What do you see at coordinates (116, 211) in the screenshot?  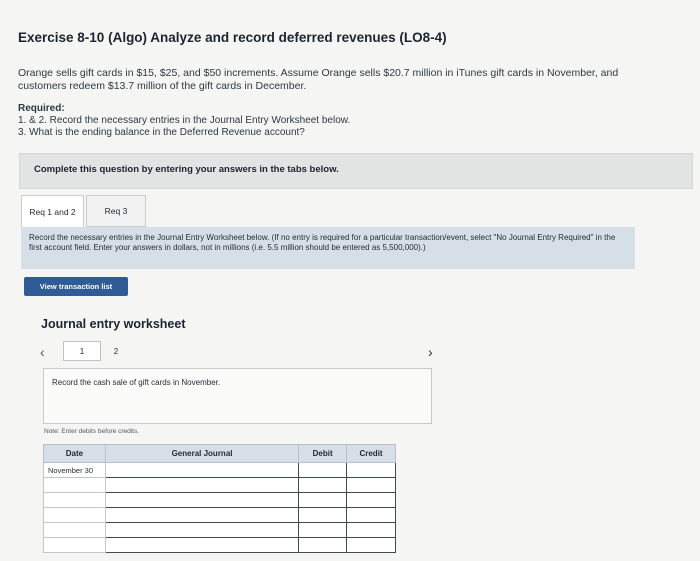 I see `tab-req-3: Req 3` at bounding box center [116, 211].